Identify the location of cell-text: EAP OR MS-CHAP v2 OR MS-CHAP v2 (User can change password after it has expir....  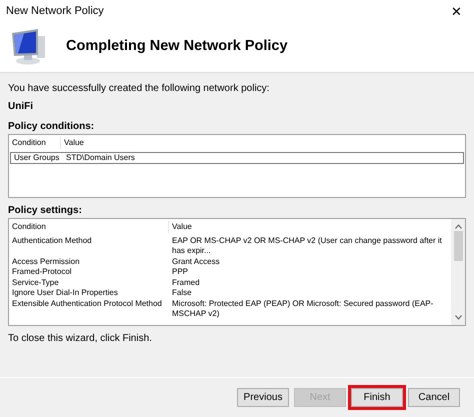
(307, 246).